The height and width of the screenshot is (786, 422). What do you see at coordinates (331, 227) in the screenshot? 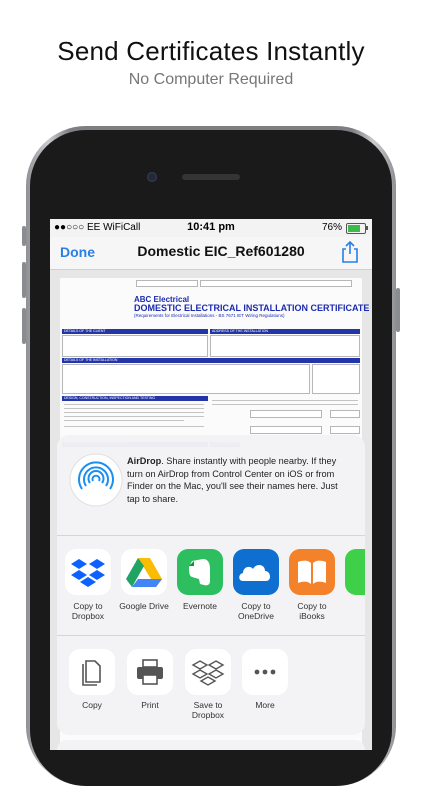
I see `battery-percent: 76%` at bounding box center [331, 227].